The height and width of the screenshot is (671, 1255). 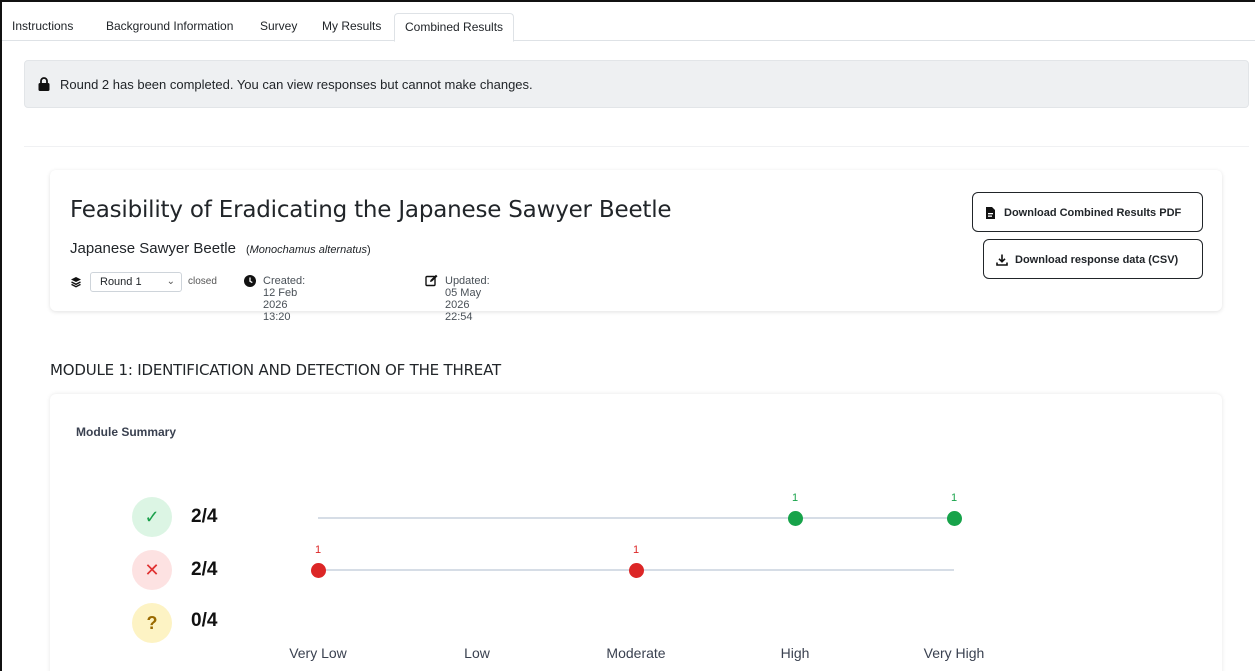 What do you see at coordinates (152, 623) in the screenshot?
I see `question-icon: ?` at bounding box center [152, 623].